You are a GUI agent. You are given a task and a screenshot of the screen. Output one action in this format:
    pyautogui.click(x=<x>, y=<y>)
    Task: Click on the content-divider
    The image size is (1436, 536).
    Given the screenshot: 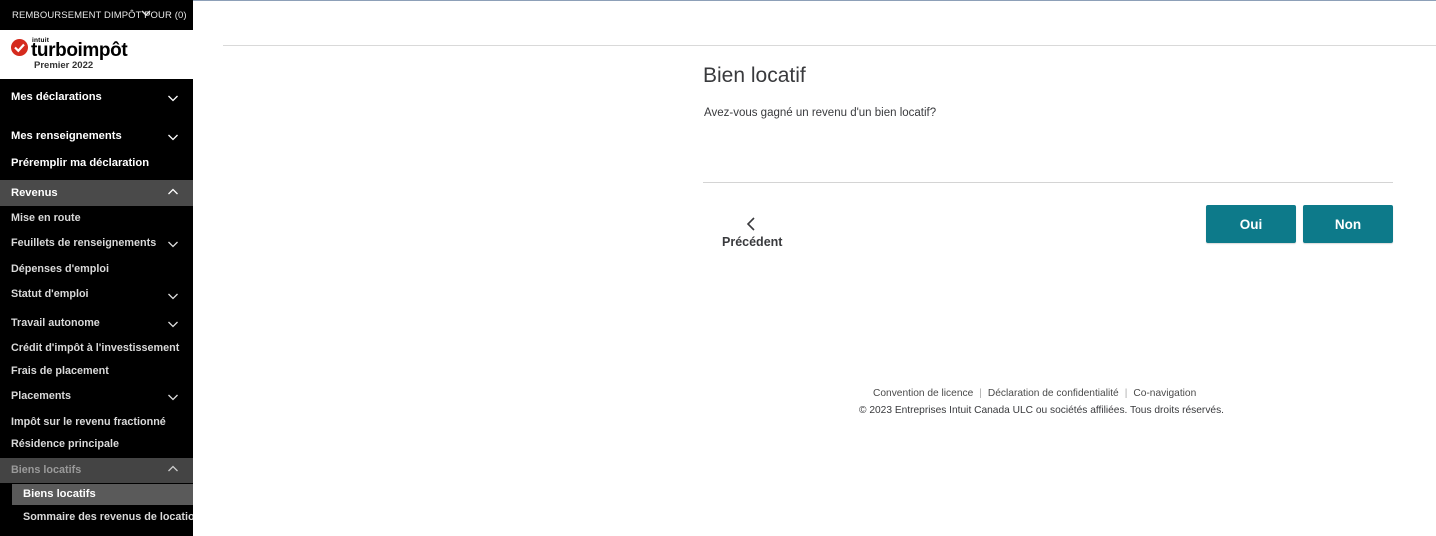 What is the action you would take?
    pyautogui.click(x=1048, y=182)
    